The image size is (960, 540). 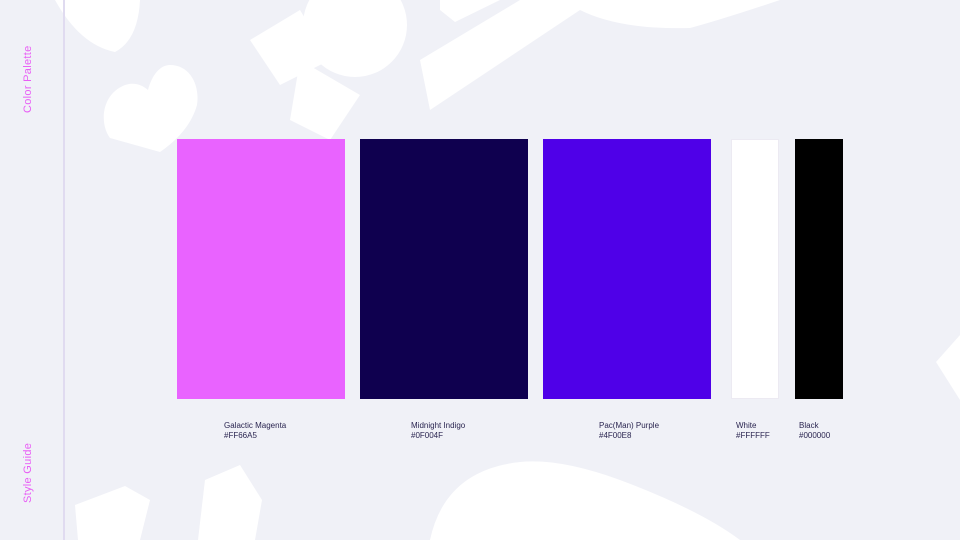 What do you see at coordinates (819, 269) in the screenshot?
I see `swatch-black` at bounding box center [819, 269].